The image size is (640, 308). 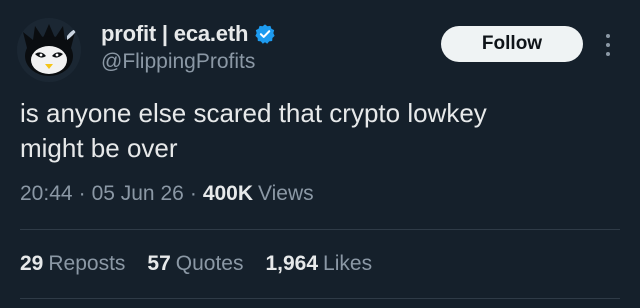 I want to click on display-name-row: profit | eca.eth, so click(x=188, y=34).